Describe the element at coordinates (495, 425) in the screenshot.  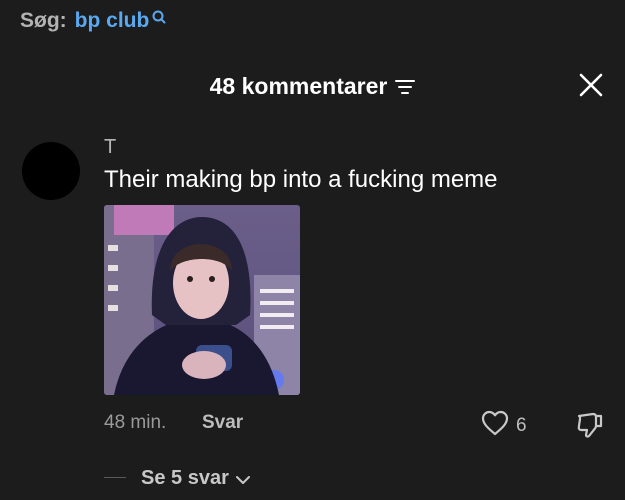
I see `heart-icon` at that location.